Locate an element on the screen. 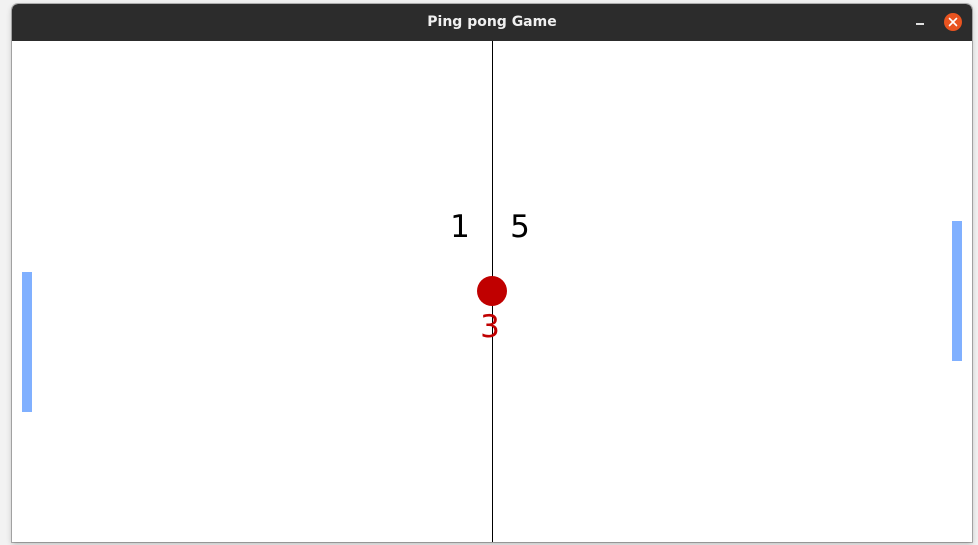 The height and width of the screenshot is (545, 978). window-title: Ping pong Game is located at coordinates (492, 22).